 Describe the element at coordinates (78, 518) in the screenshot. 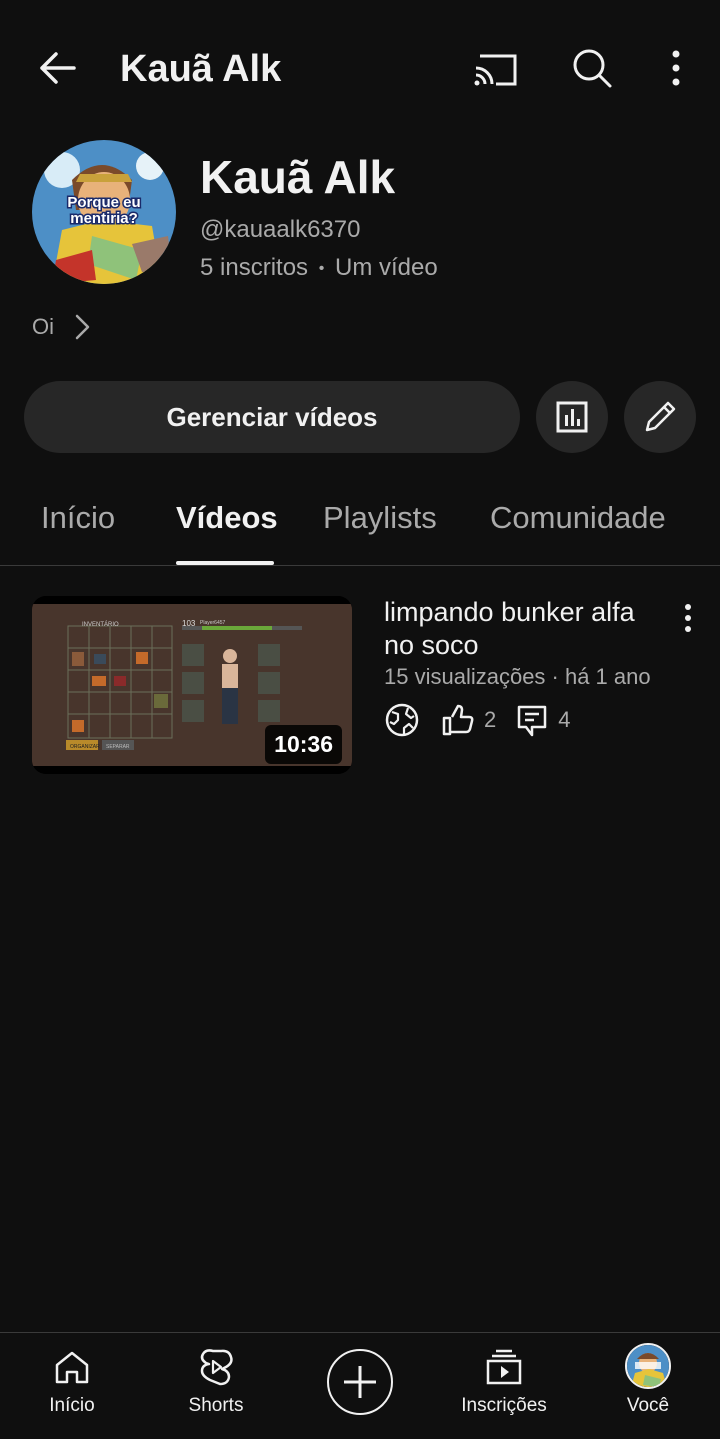

I see `tab-inicio: Início` at that location.